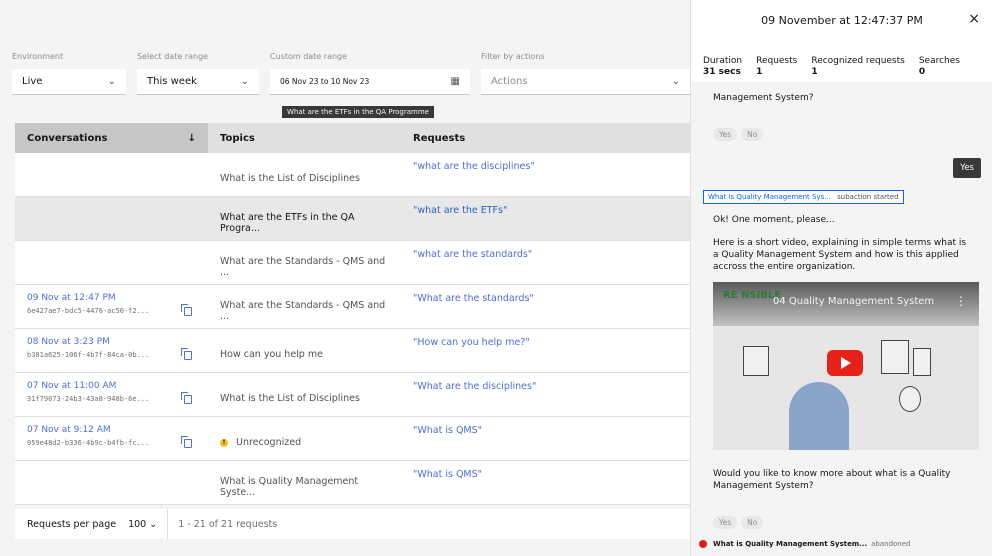 Image resolution: width=992 pixels, height=556 pixels. I want to click on custom-date-label: Custom date range, so click(309, 56).